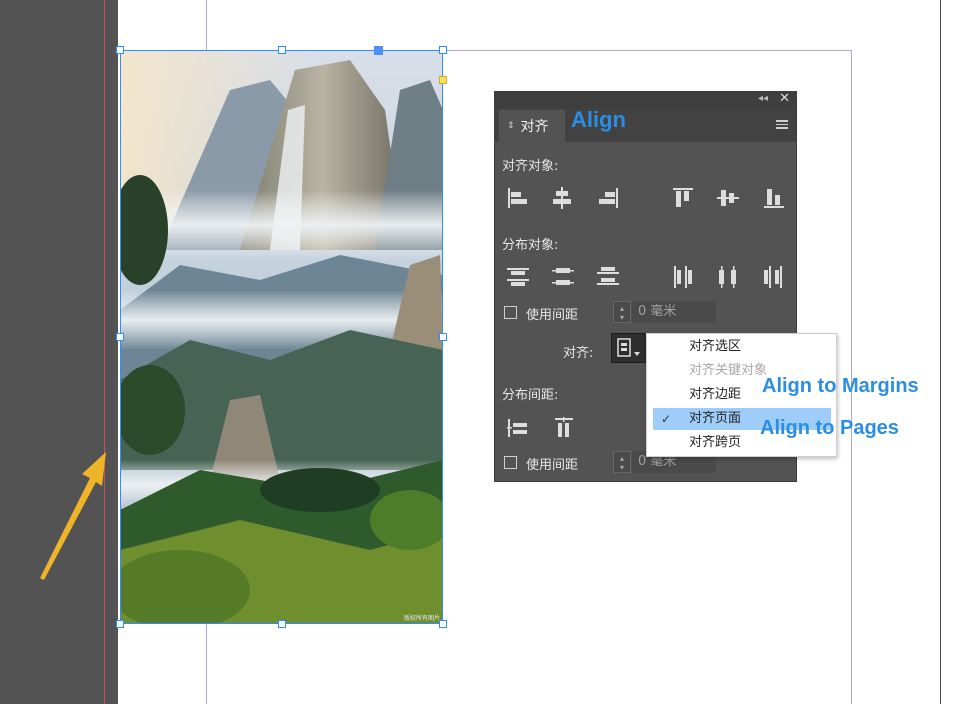 Image resolution: width=971 pixels, height=704 pixels. Describe the element at coordinates (518, 198) in the screenshot. I see `align-left-edges-icon` at that location.